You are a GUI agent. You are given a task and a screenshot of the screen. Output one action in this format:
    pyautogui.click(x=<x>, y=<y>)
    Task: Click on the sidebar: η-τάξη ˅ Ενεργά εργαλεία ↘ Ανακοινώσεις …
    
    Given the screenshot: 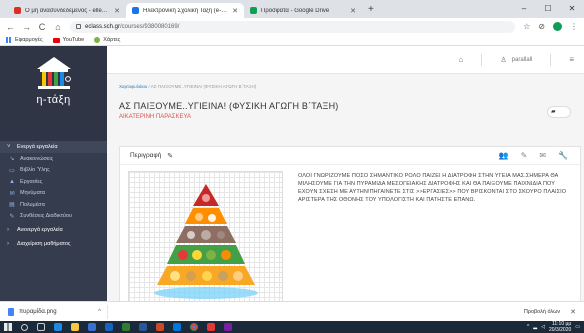 What is the action you would take?
    pyautogui.click(x=53, y=173)
    